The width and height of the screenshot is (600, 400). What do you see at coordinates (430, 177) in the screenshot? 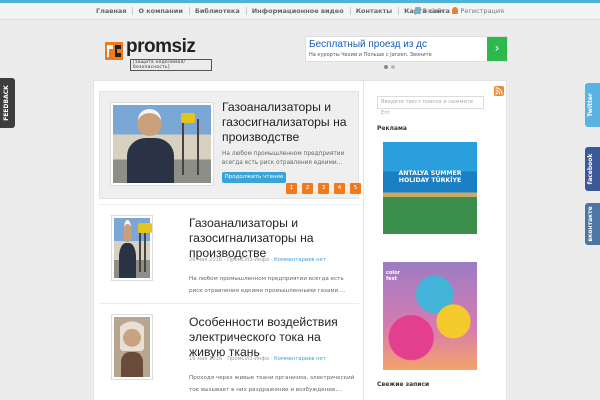
I see `antalya-banner-text: ANTALYA SUMMER HOLIDAY TÜRKİYE` at bounding box center [430, 177].